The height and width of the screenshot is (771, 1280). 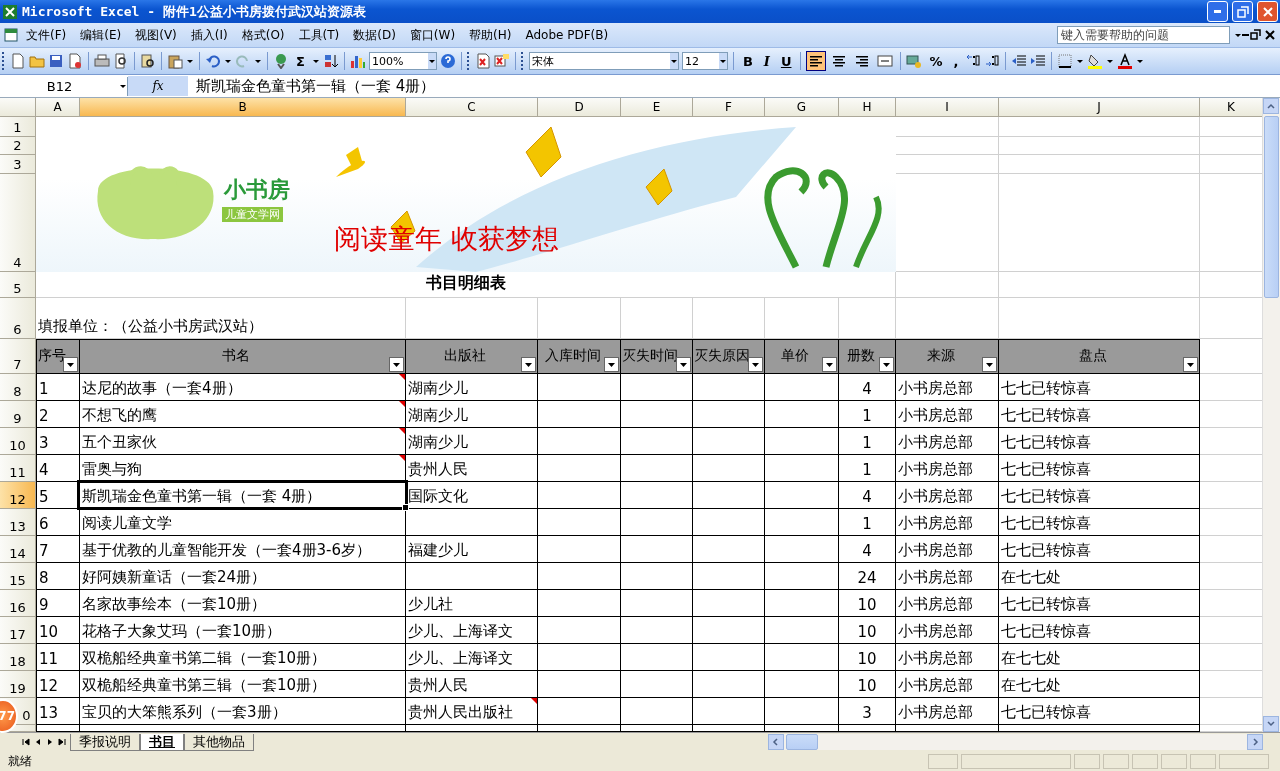 What do you see at coordinates (1125, 61) in the screenshot?
I see `font-color-icon` at bounding box center [1125, 61].